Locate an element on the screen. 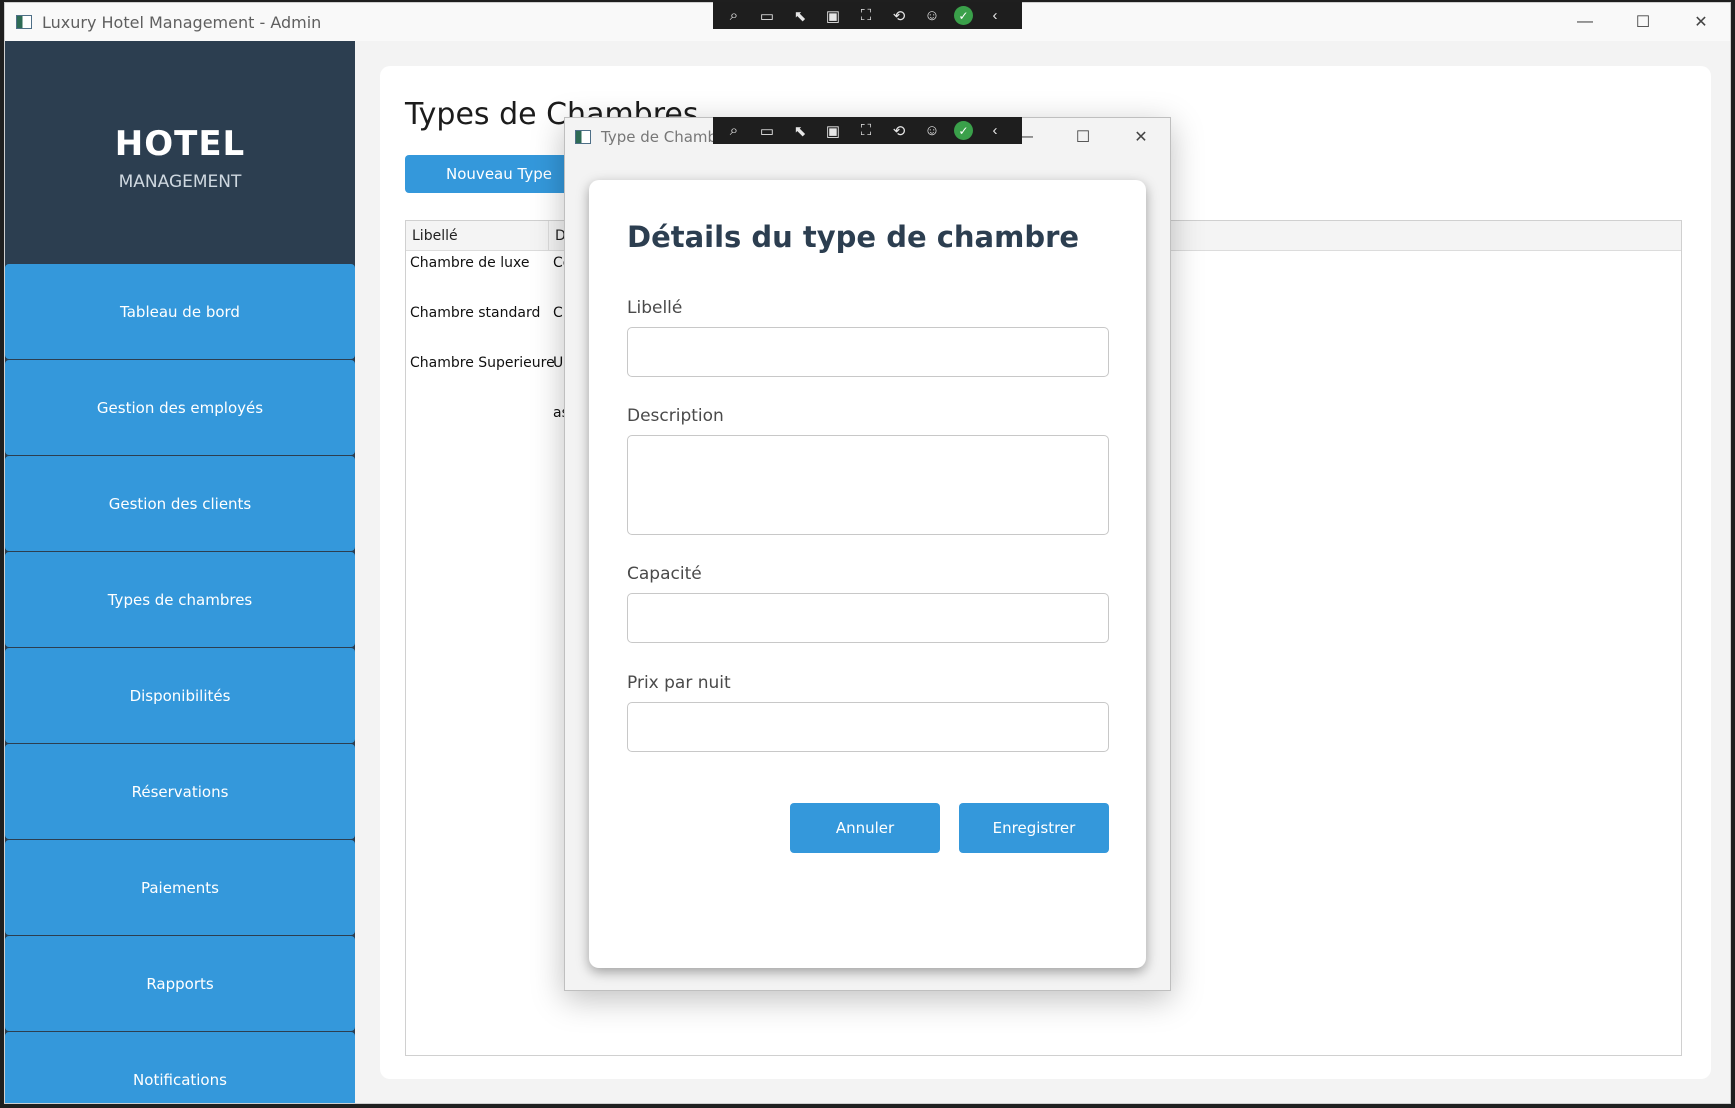  maximize-button: ☐ is located at coordinates (1643, 22).